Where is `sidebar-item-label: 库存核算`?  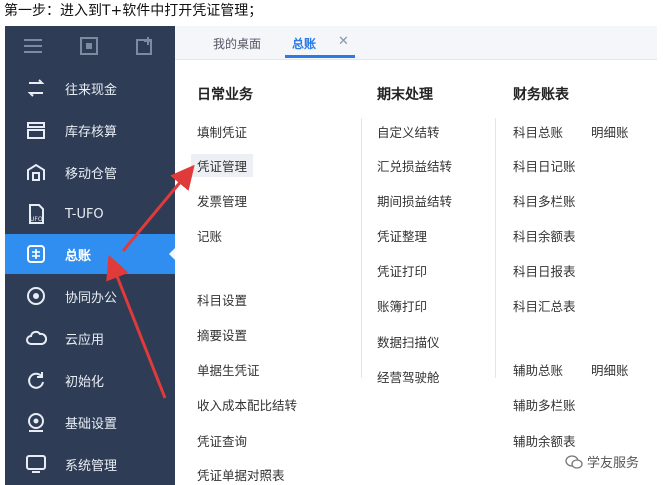 sidebar-item-label: 库存核算 is located at coordinates (91, 132).